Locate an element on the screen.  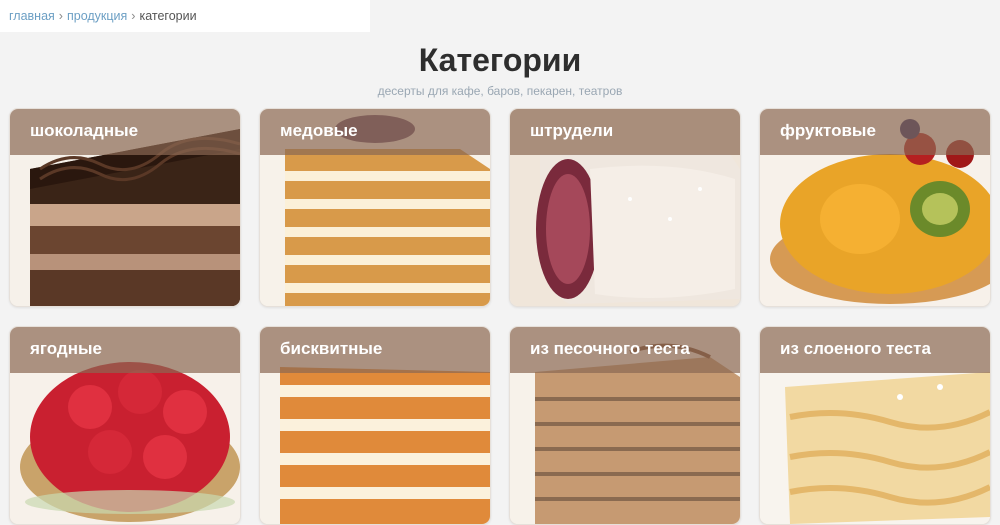
category-card-honey: медовые is located at coordinates (375, 207).